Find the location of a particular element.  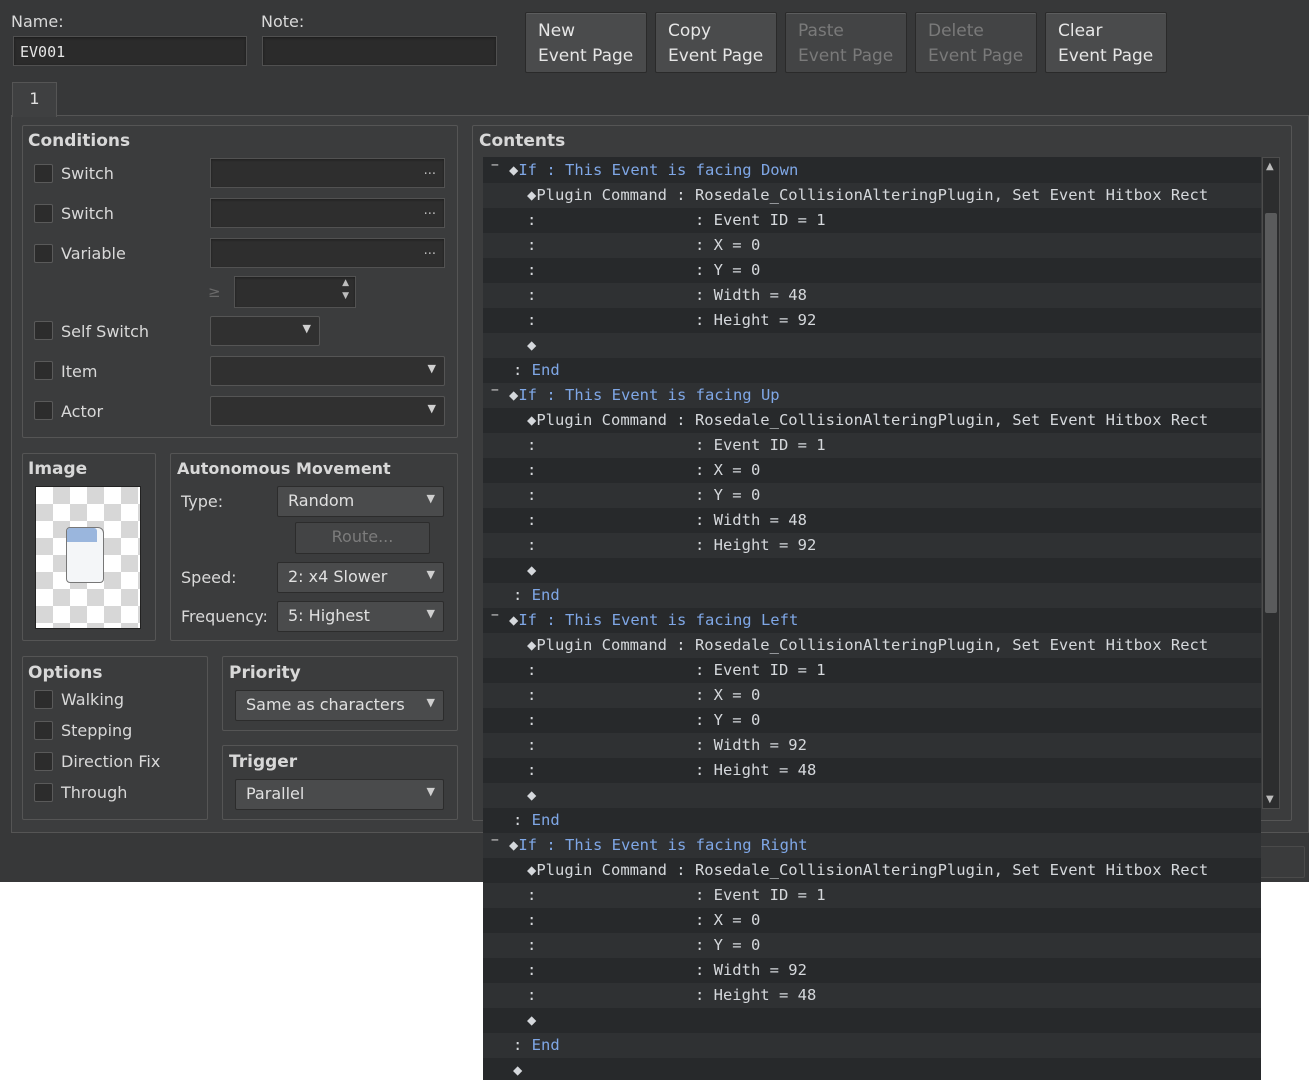

self-switch-dropdown: ▼ is located at coordinates (265, 331).